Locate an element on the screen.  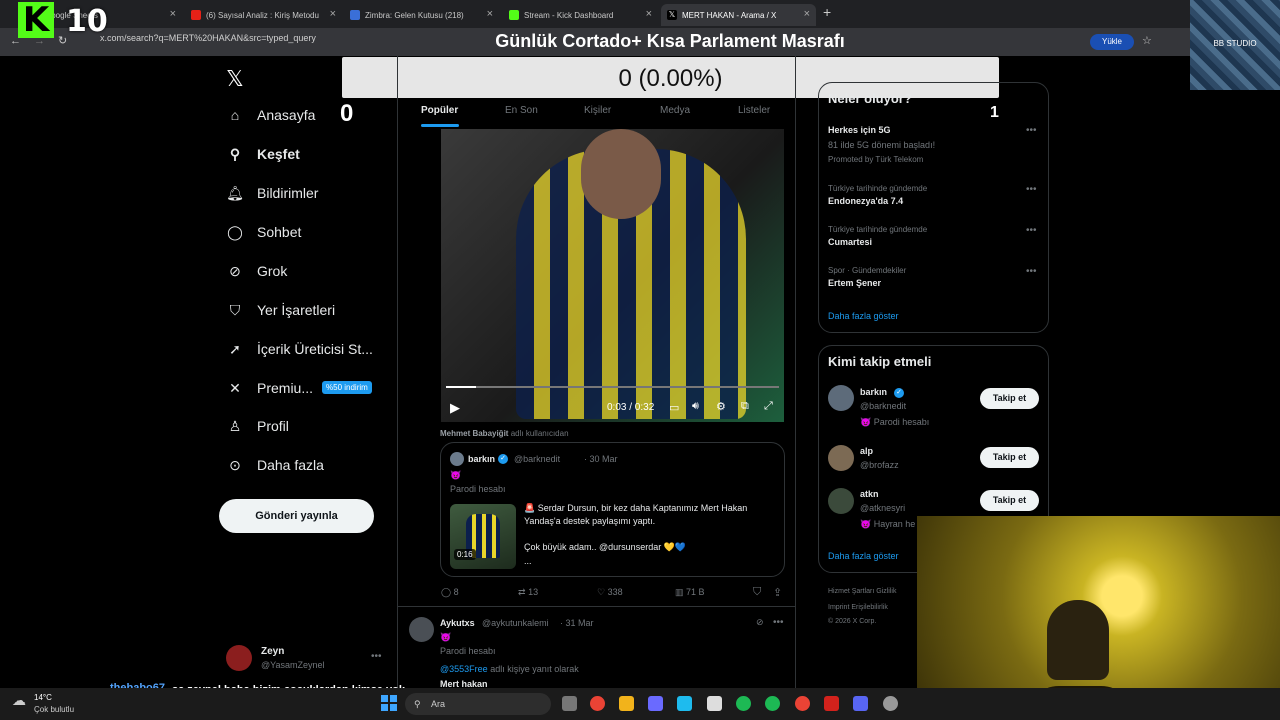
tab-kick: Stream - Kick Dashboard × is located at coordinates (580, 15).